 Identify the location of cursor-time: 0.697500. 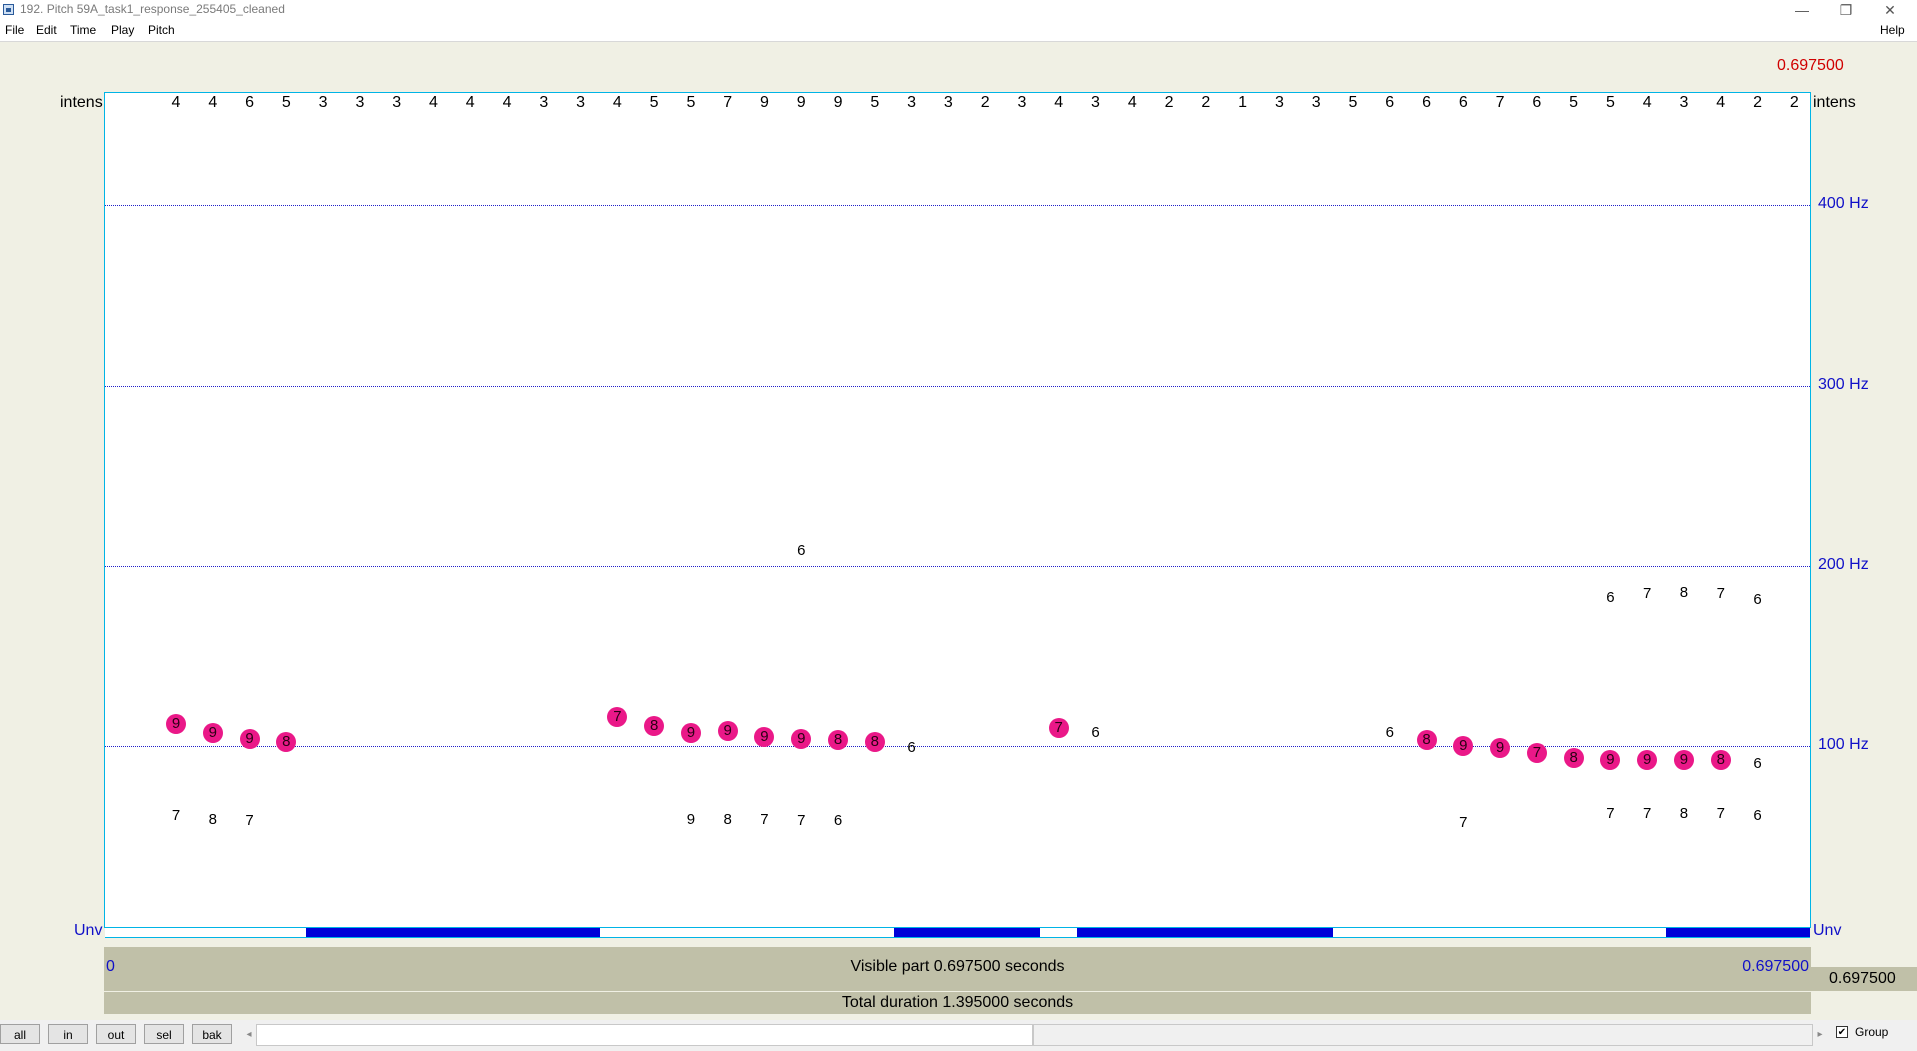
(1810, 65).